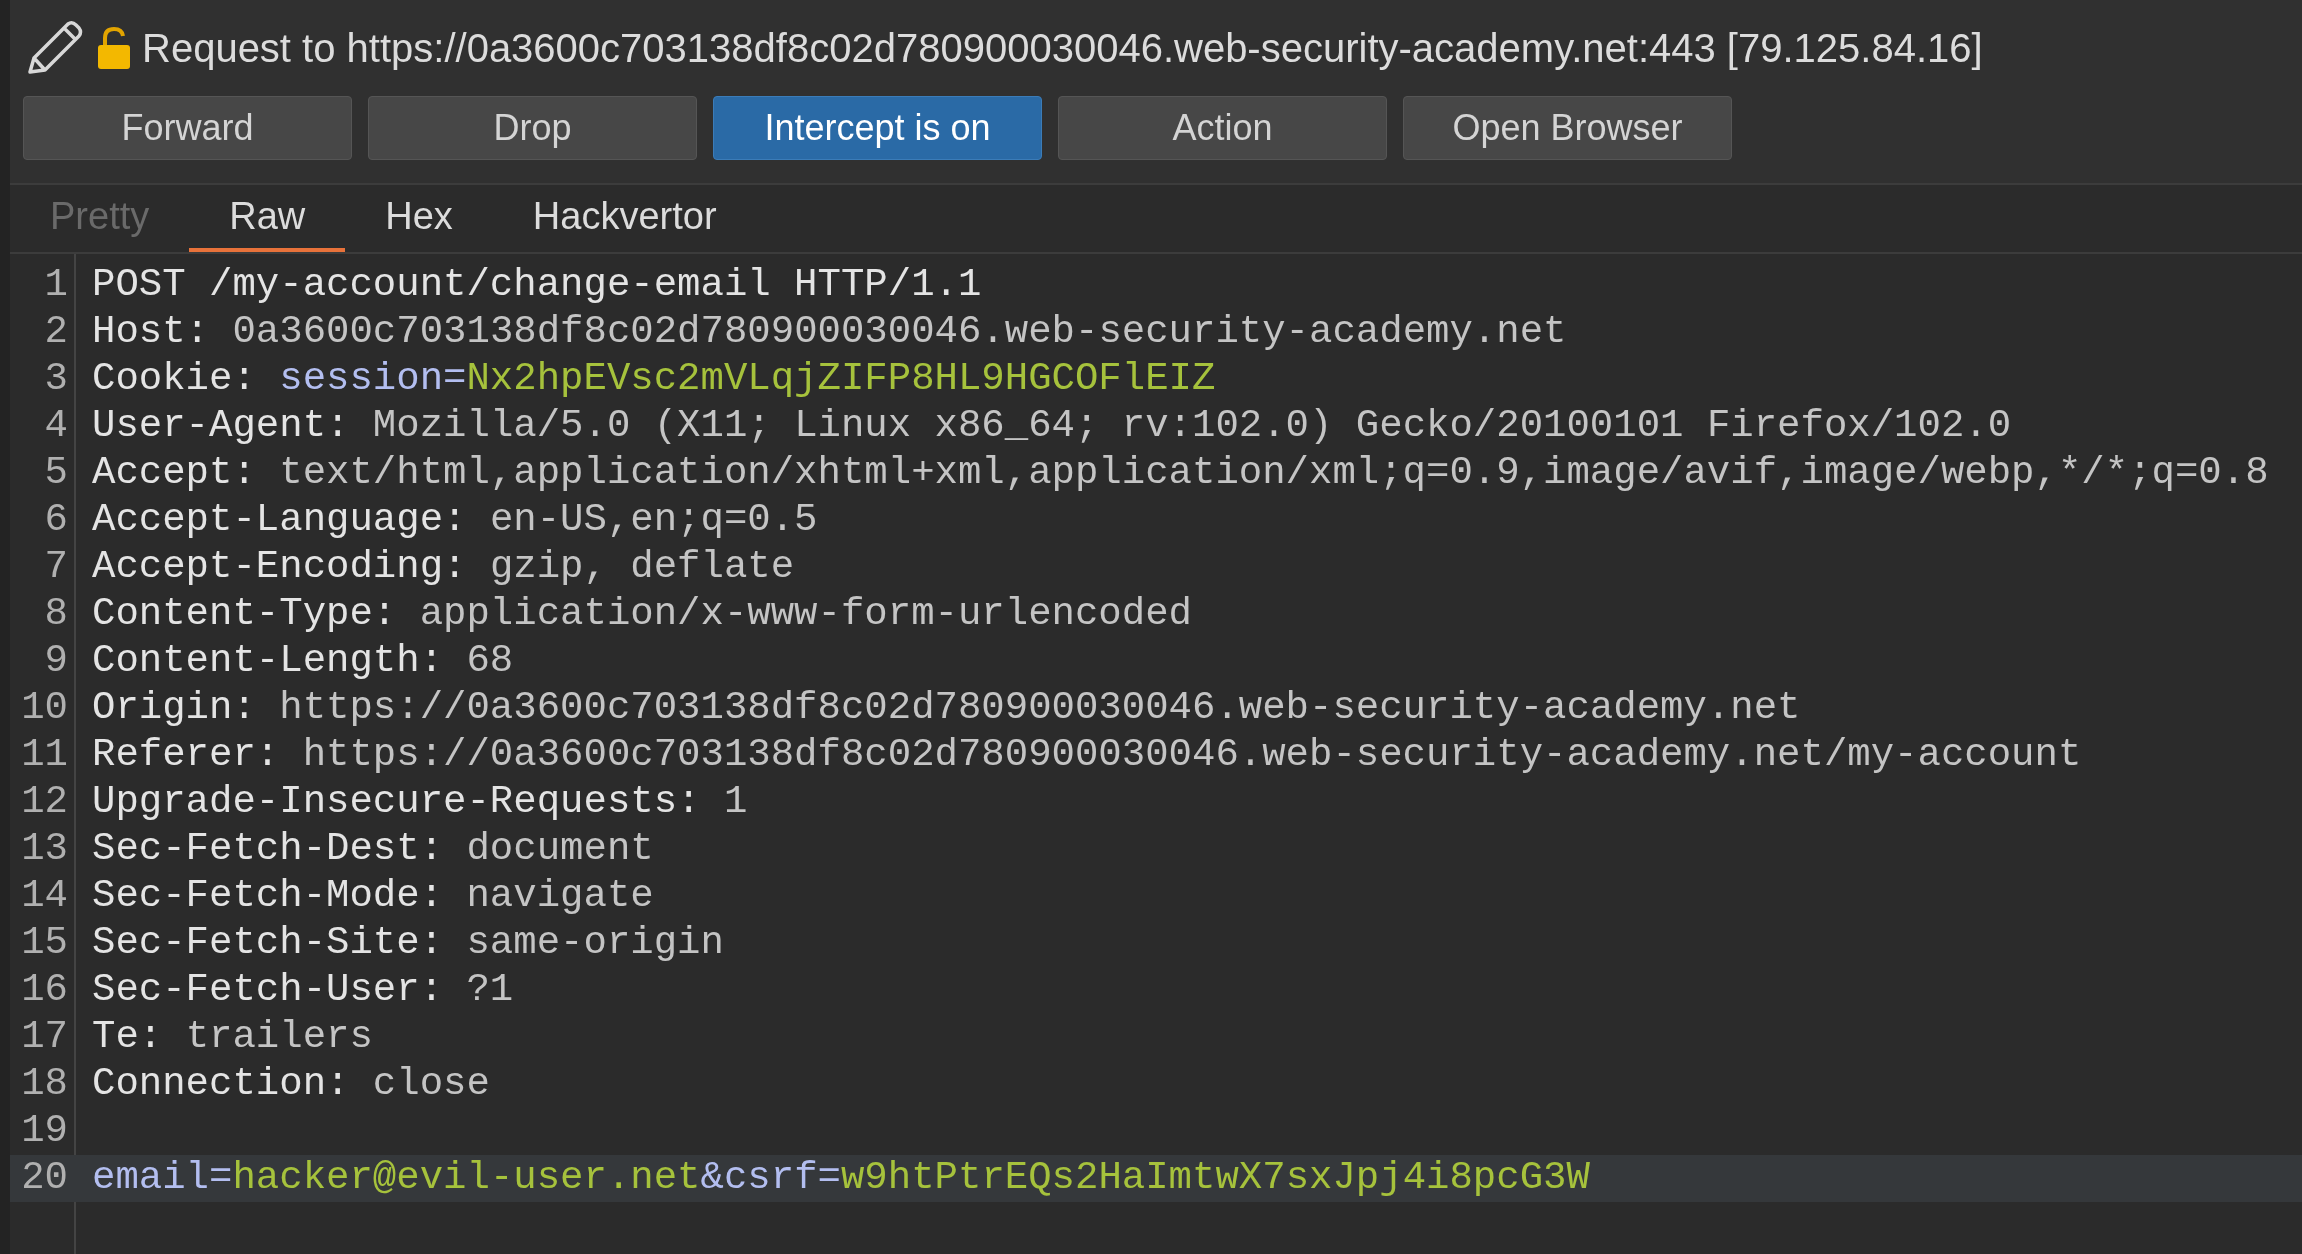  I want to click on code-line: Sec-Fetch-Dest: document, so click(373, 850).